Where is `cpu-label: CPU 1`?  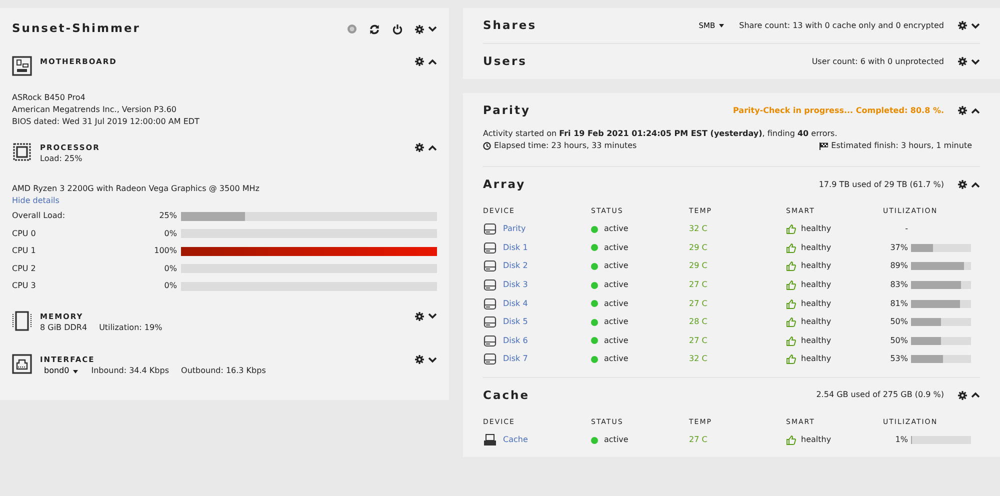
cpu-label: CPU 1 is located at coordinates (24, 251).